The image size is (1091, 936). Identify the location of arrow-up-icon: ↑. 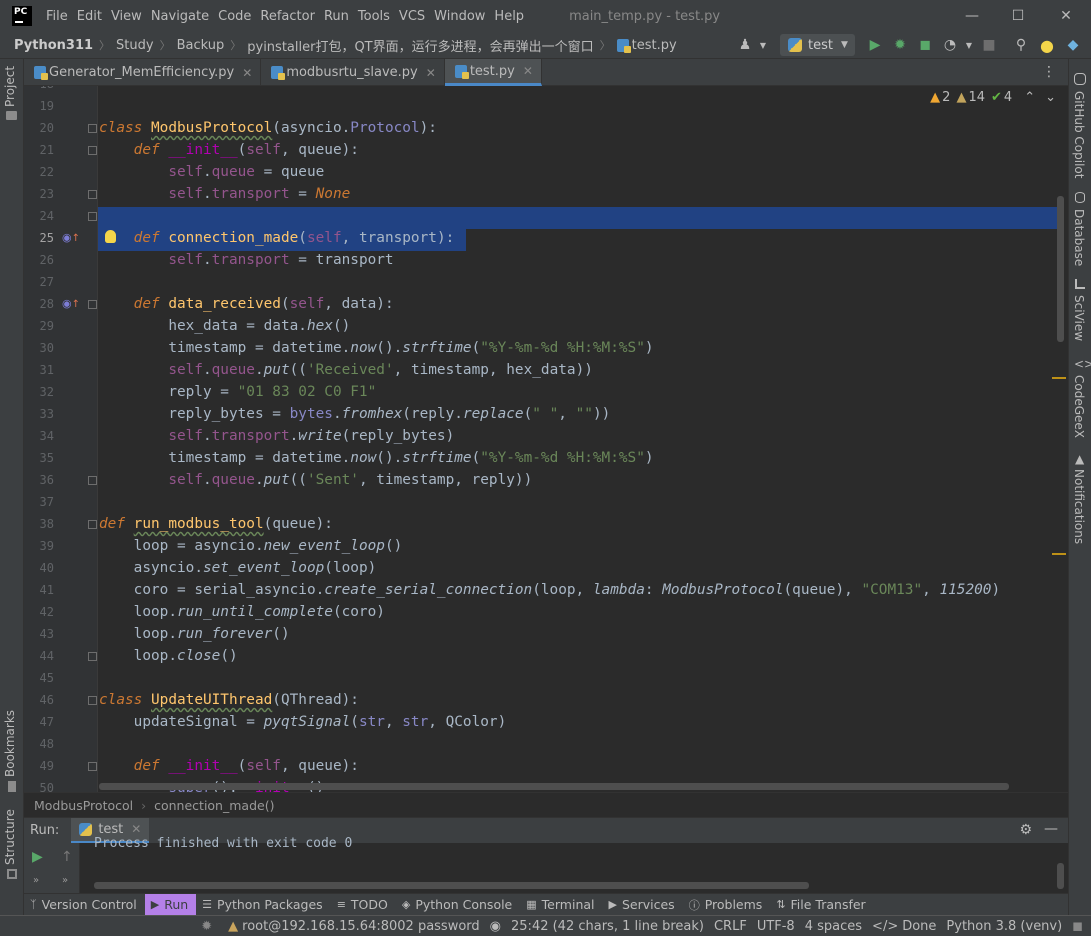
(67, 857).